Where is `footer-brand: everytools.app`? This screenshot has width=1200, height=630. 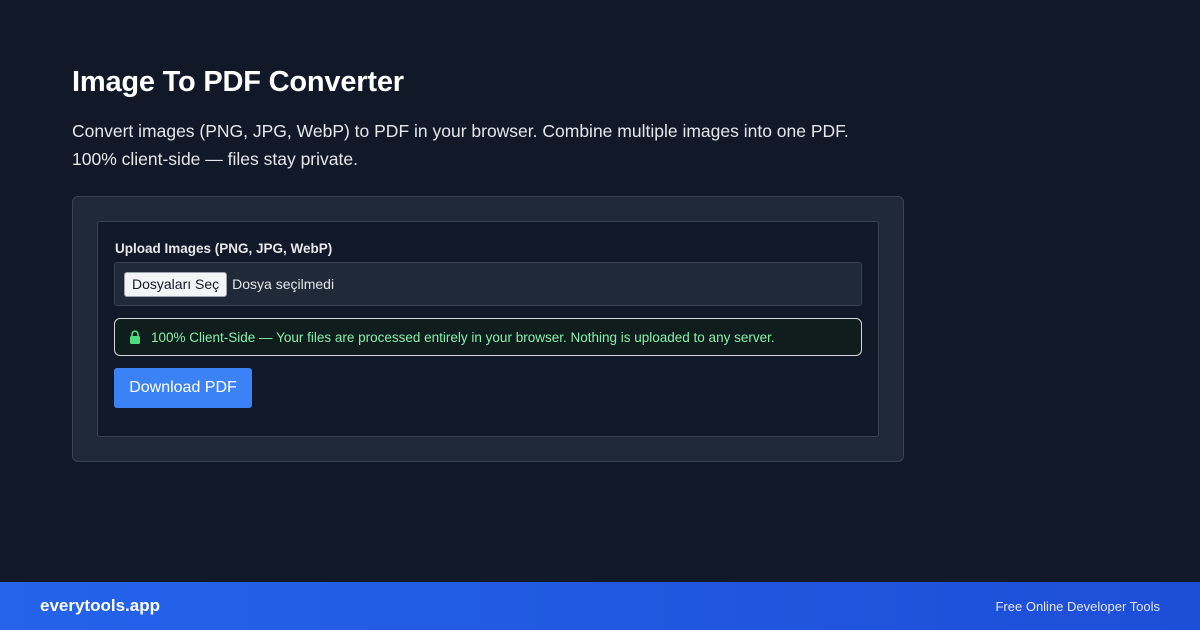
footer-brand: everytools.app is located at coordinates (100, 606).